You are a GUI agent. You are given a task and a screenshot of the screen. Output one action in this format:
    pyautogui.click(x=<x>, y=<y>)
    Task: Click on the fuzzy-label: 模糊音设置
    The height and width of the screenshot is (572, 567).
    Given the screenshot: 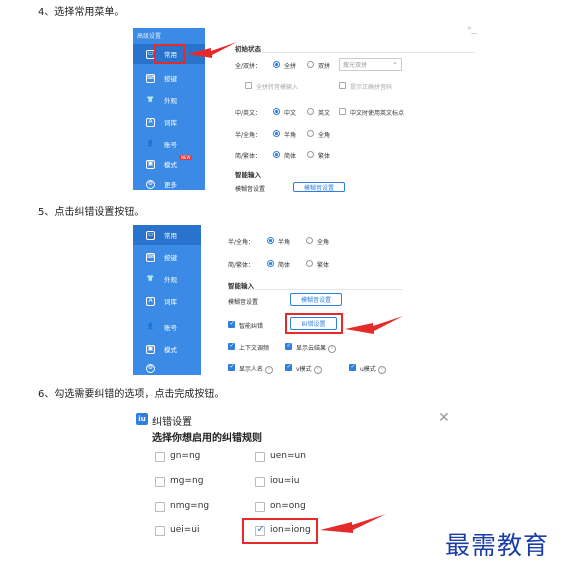 What is the action you would take?
    pyautogui.click(x=243, y=302)
    